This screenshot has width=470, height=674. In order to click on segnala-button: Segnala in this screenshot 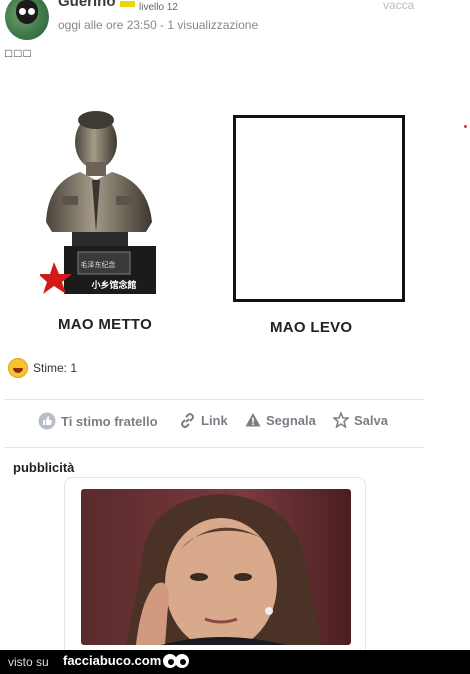, I will do `click(280, 420)`.